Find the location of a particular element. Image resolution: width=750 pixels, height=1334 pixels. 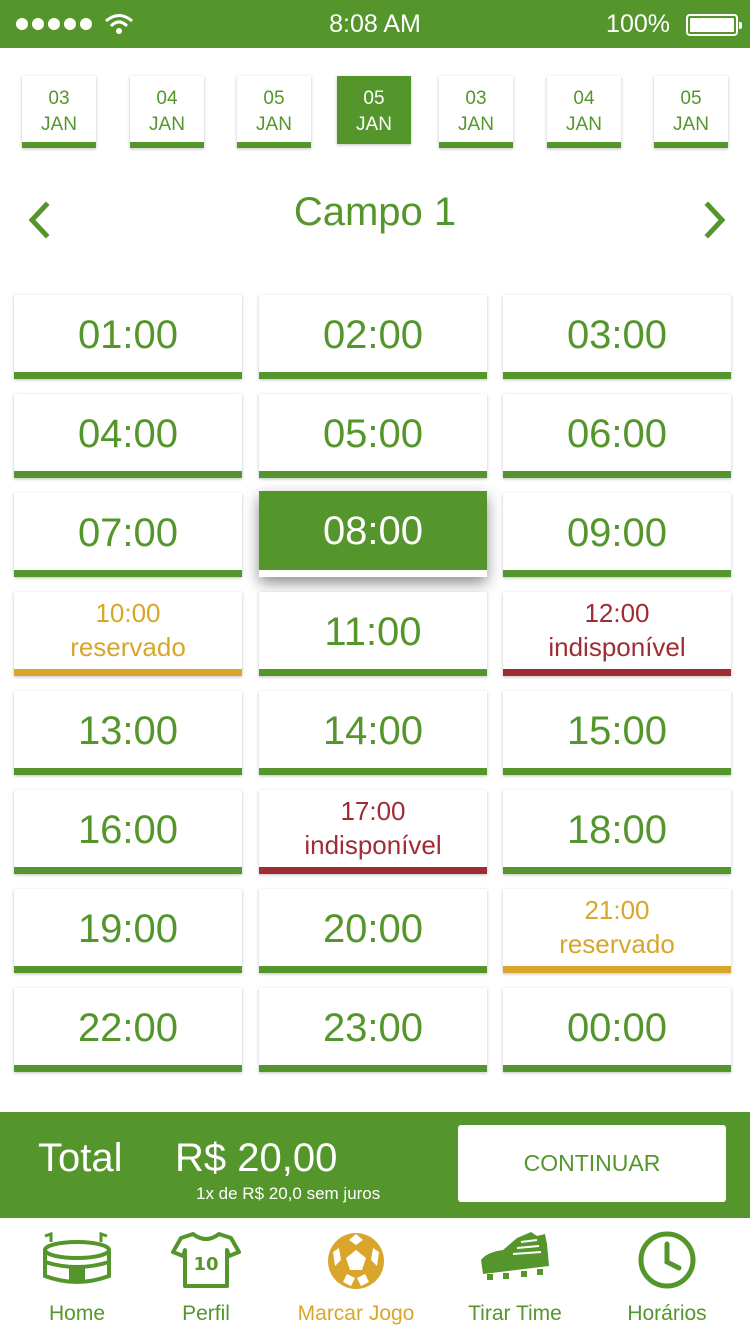

slot-time: 07:00 is located at coordinates (128, 533).